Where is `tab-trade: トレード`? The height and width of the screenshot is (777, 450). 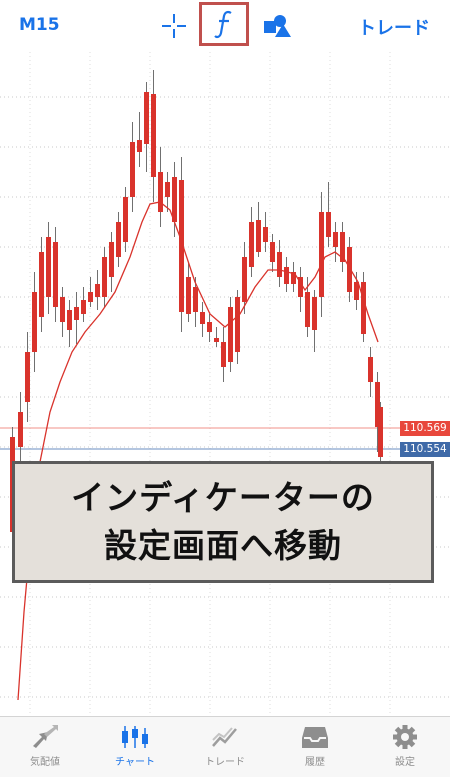 tab-trade: トレード is located at coordinates (225, 747).